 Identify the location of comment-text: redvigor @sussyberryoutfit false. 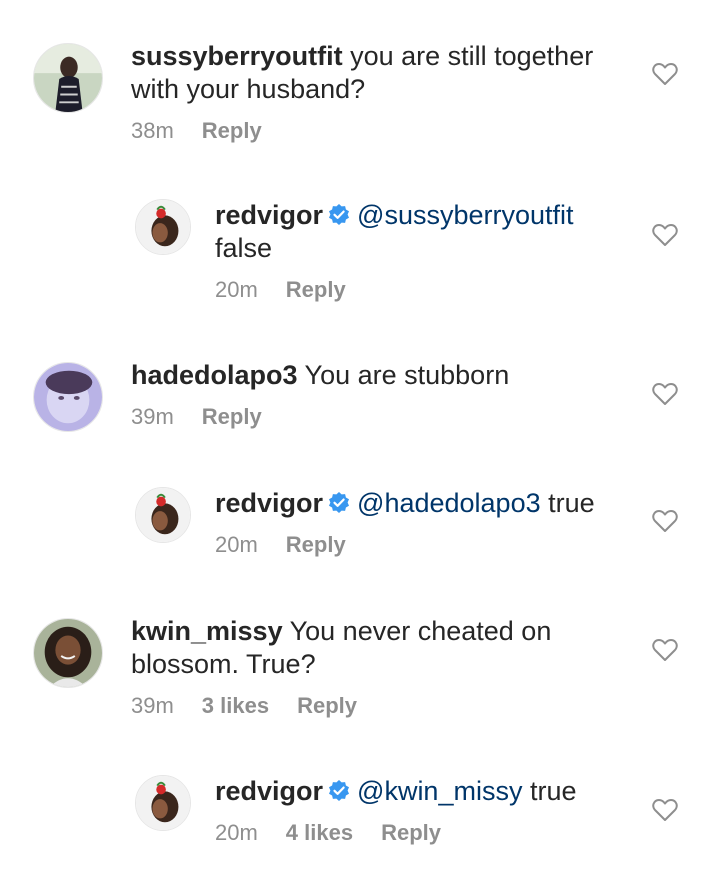
(425, 232).